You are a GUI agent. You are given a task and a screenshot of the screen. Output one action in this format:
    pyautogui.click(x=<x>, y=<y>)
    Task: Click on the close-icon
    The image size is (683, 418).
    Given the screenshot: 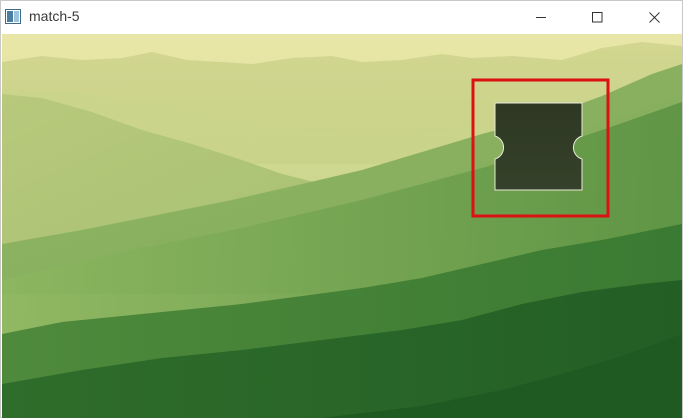 What is the action you would take?
    pyautogui.click(x=654, y=17)
    